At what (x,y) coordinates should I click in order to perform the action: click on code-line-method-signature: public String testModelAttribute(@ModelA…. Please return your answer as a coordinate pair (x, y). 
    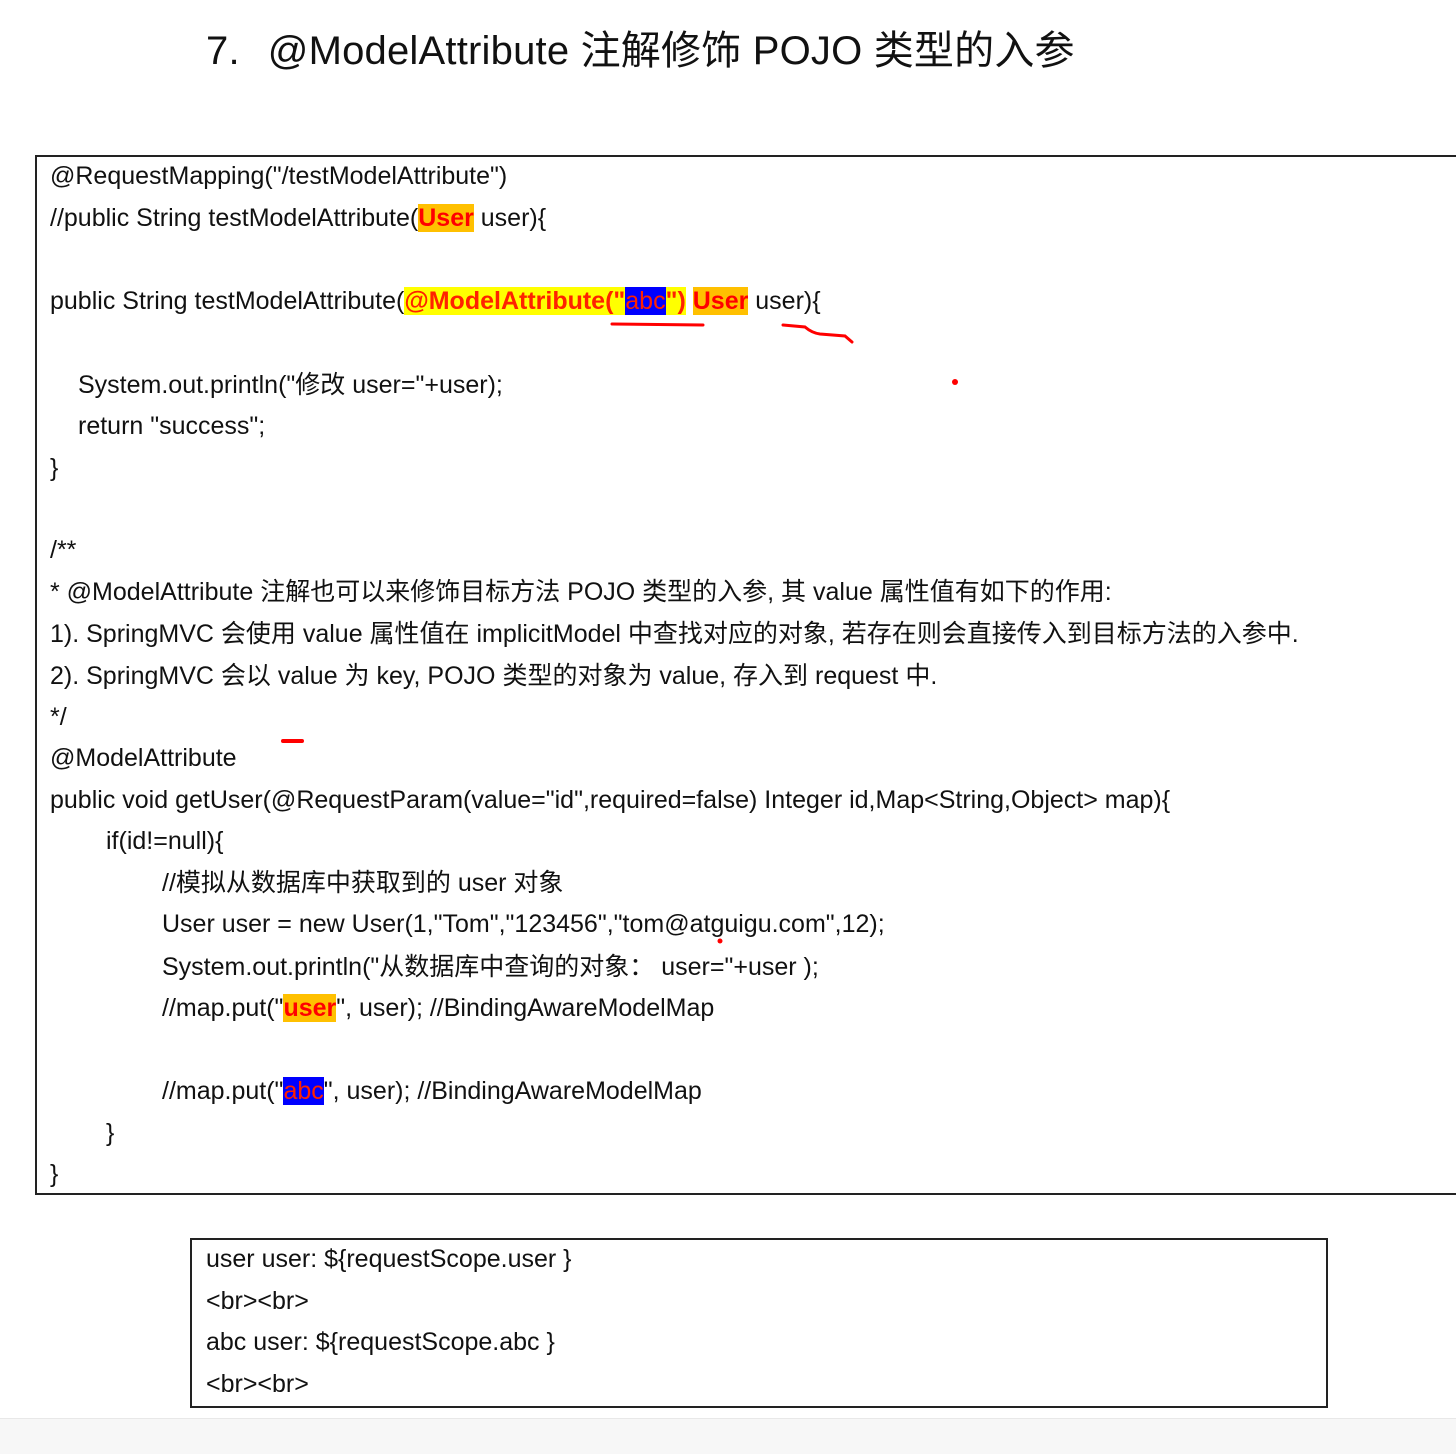
    Looking at the image, I should click on (435, 301).